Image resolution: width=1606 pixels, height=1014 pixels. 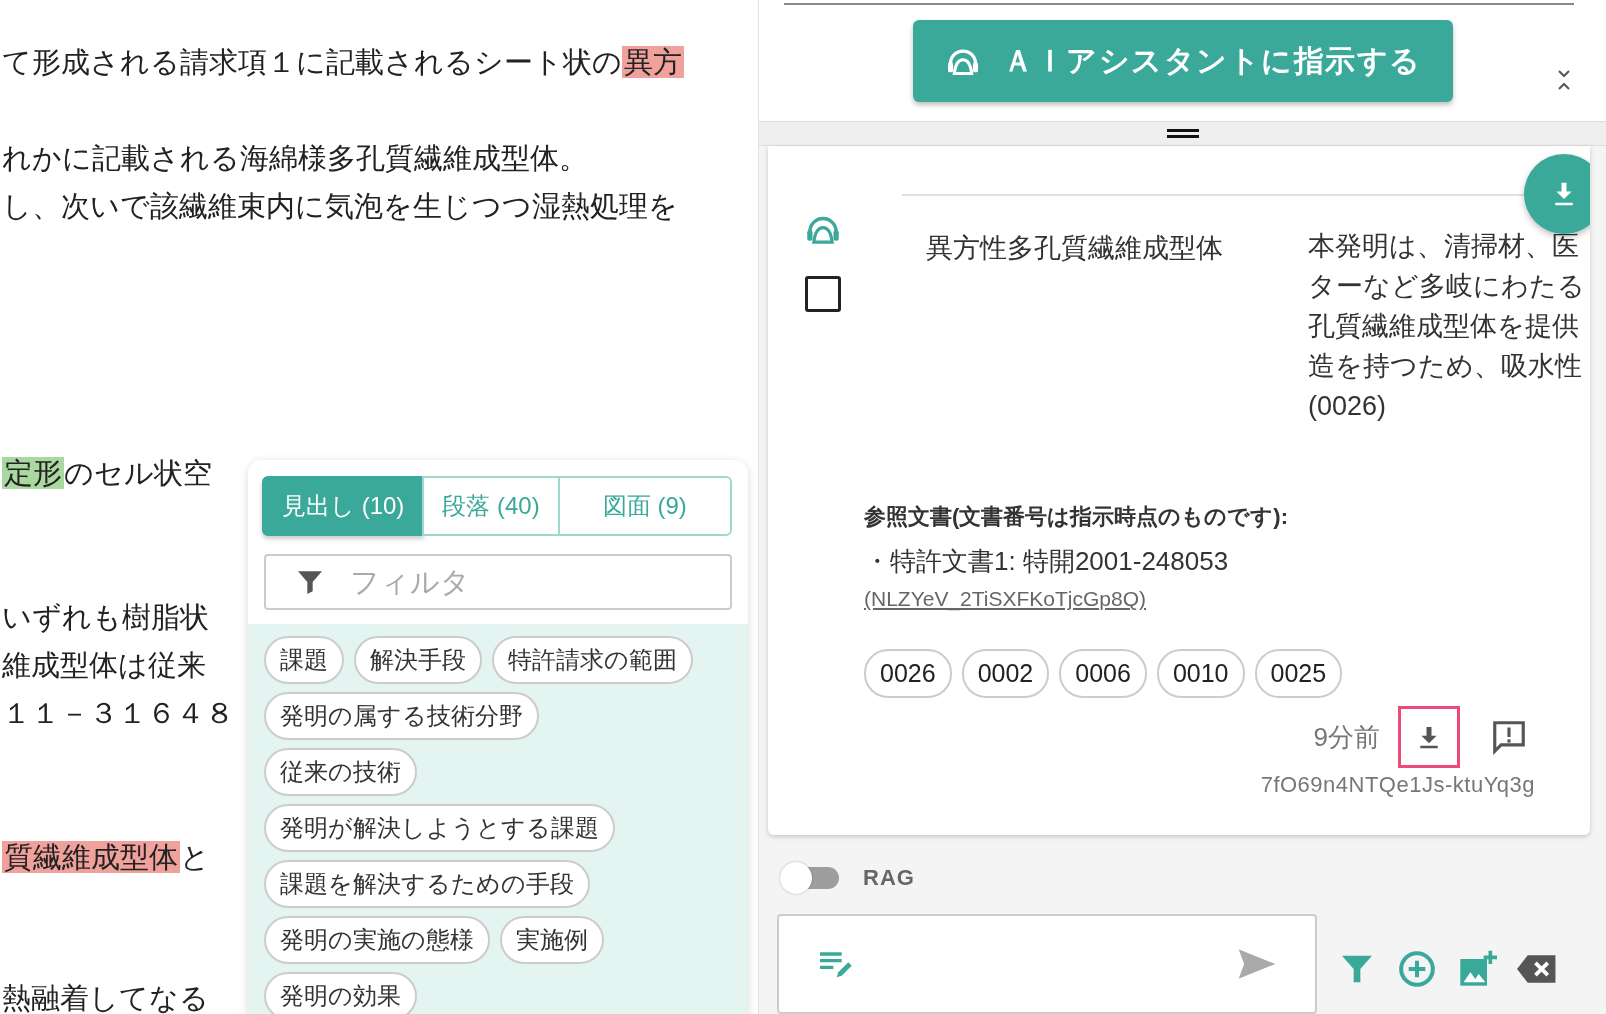 What do you see at coordinates (1074, 249) in the screenshot?
I see `result-title: 異方性多孔質繊維成型体` at bounding box center [1074, 249].